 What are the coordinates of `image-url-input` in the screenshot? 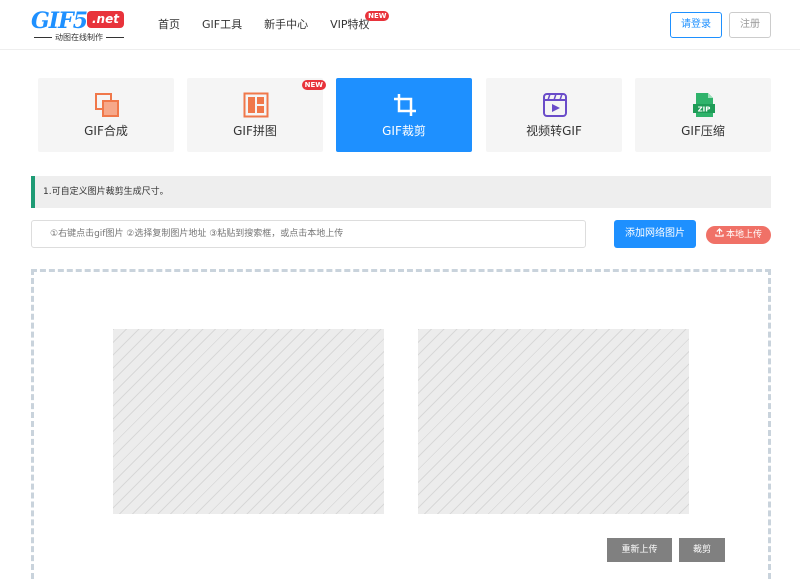 It's located at (308, 234).